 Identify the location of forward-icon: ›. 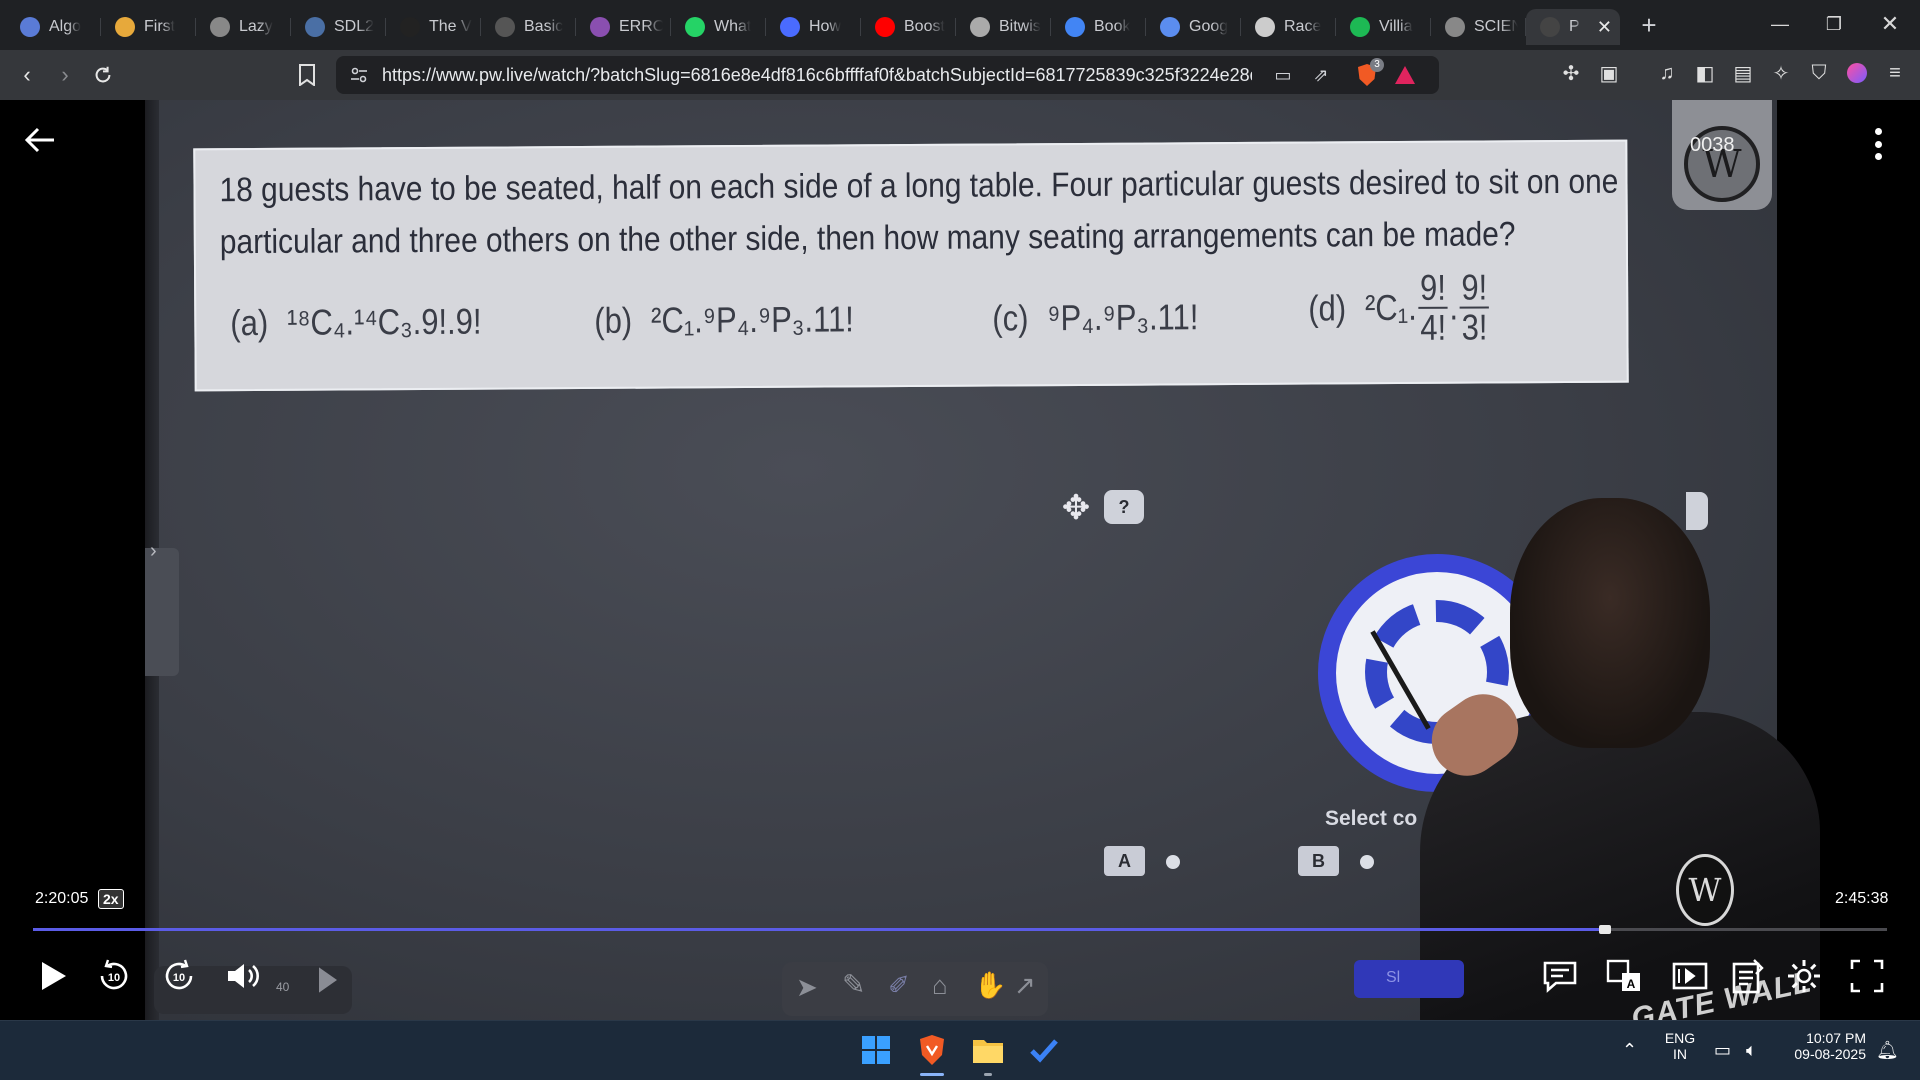
(65, 75).